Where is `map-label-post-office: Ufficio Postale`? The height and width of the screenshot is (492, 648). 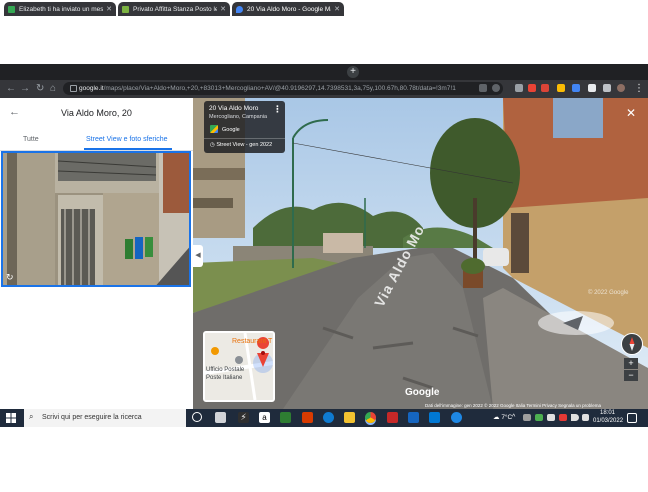 map-label-post-office: Ufficio Postale is located at coordinates (225, 370).